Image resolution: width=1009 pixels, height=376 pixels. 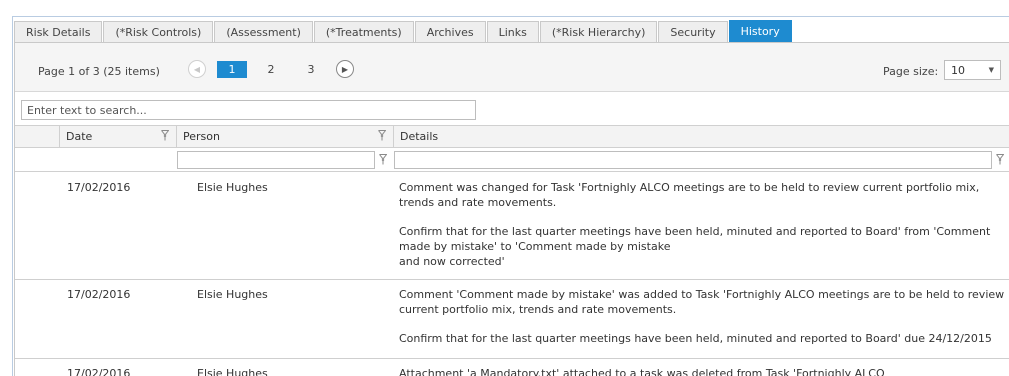 What do you see at coordinates (958, 70) in the screenshot?
I see `page-size-value: 10` at bounding box center [958, 70].